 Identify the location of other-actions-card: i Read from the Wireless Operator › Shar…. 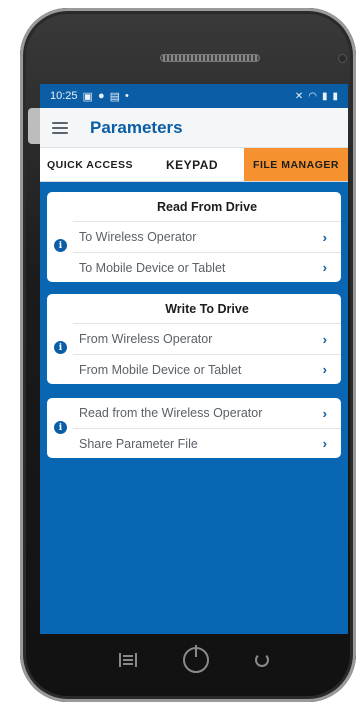
(194, 428).